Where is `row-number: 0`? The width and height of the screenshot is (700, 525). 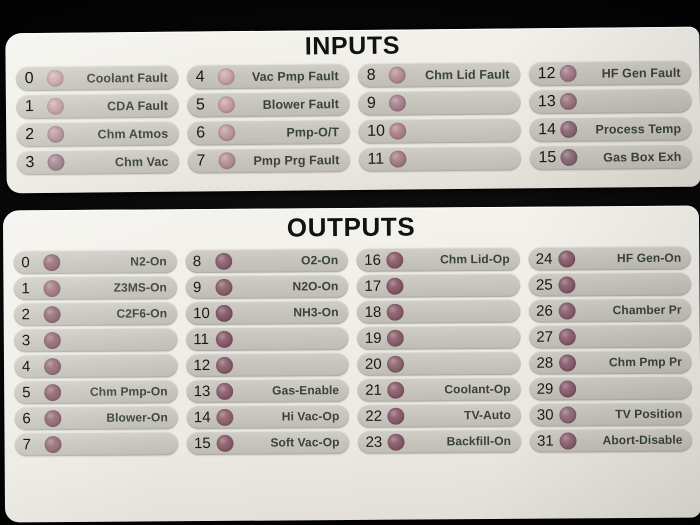 row-number: 0 is located at coordinates (25, 262).